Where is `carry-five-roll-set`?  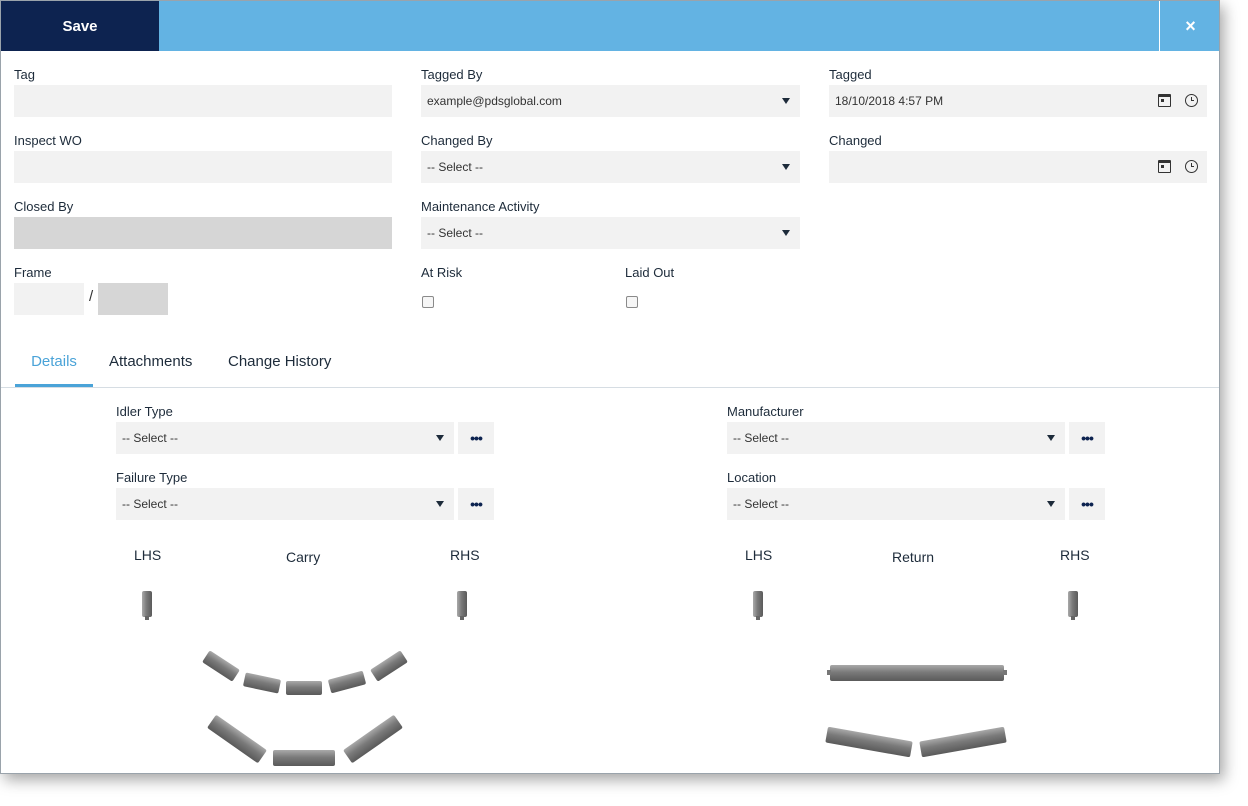
carry-five-roll-set is located at coordinates (305, 672).